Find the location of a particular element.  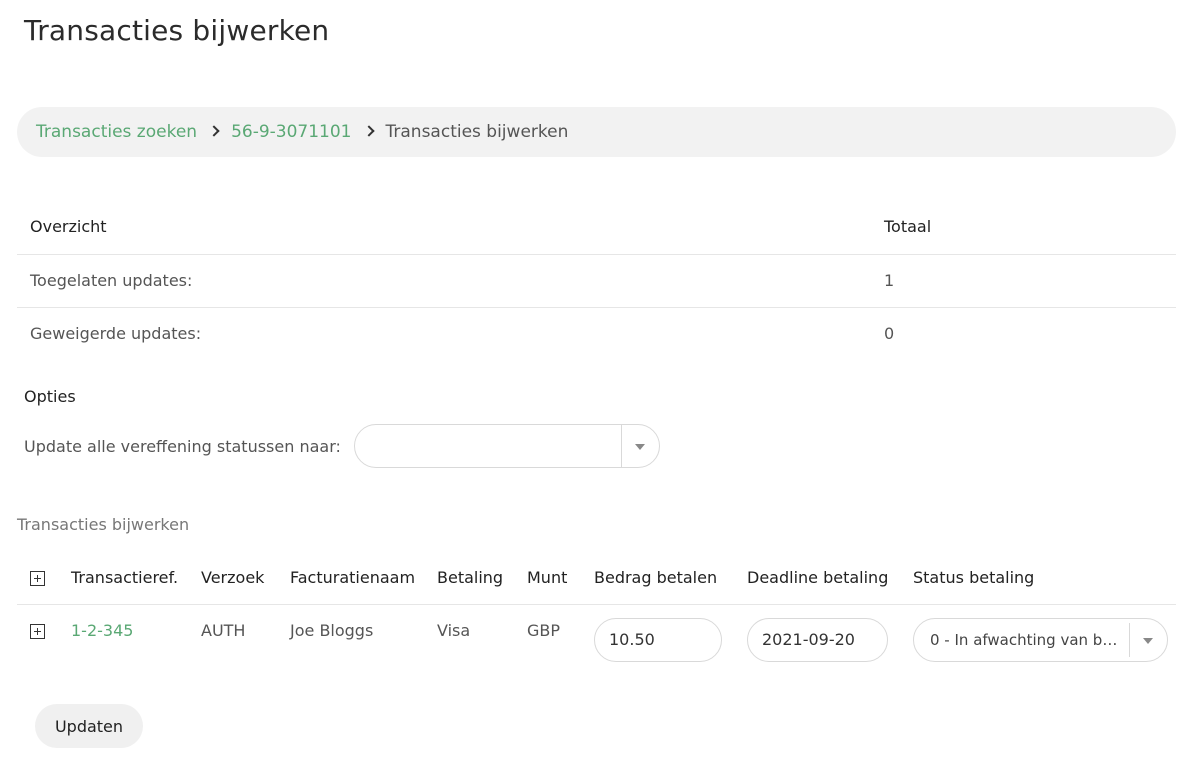

options-title: Opties is located at coordinates (50, 396).